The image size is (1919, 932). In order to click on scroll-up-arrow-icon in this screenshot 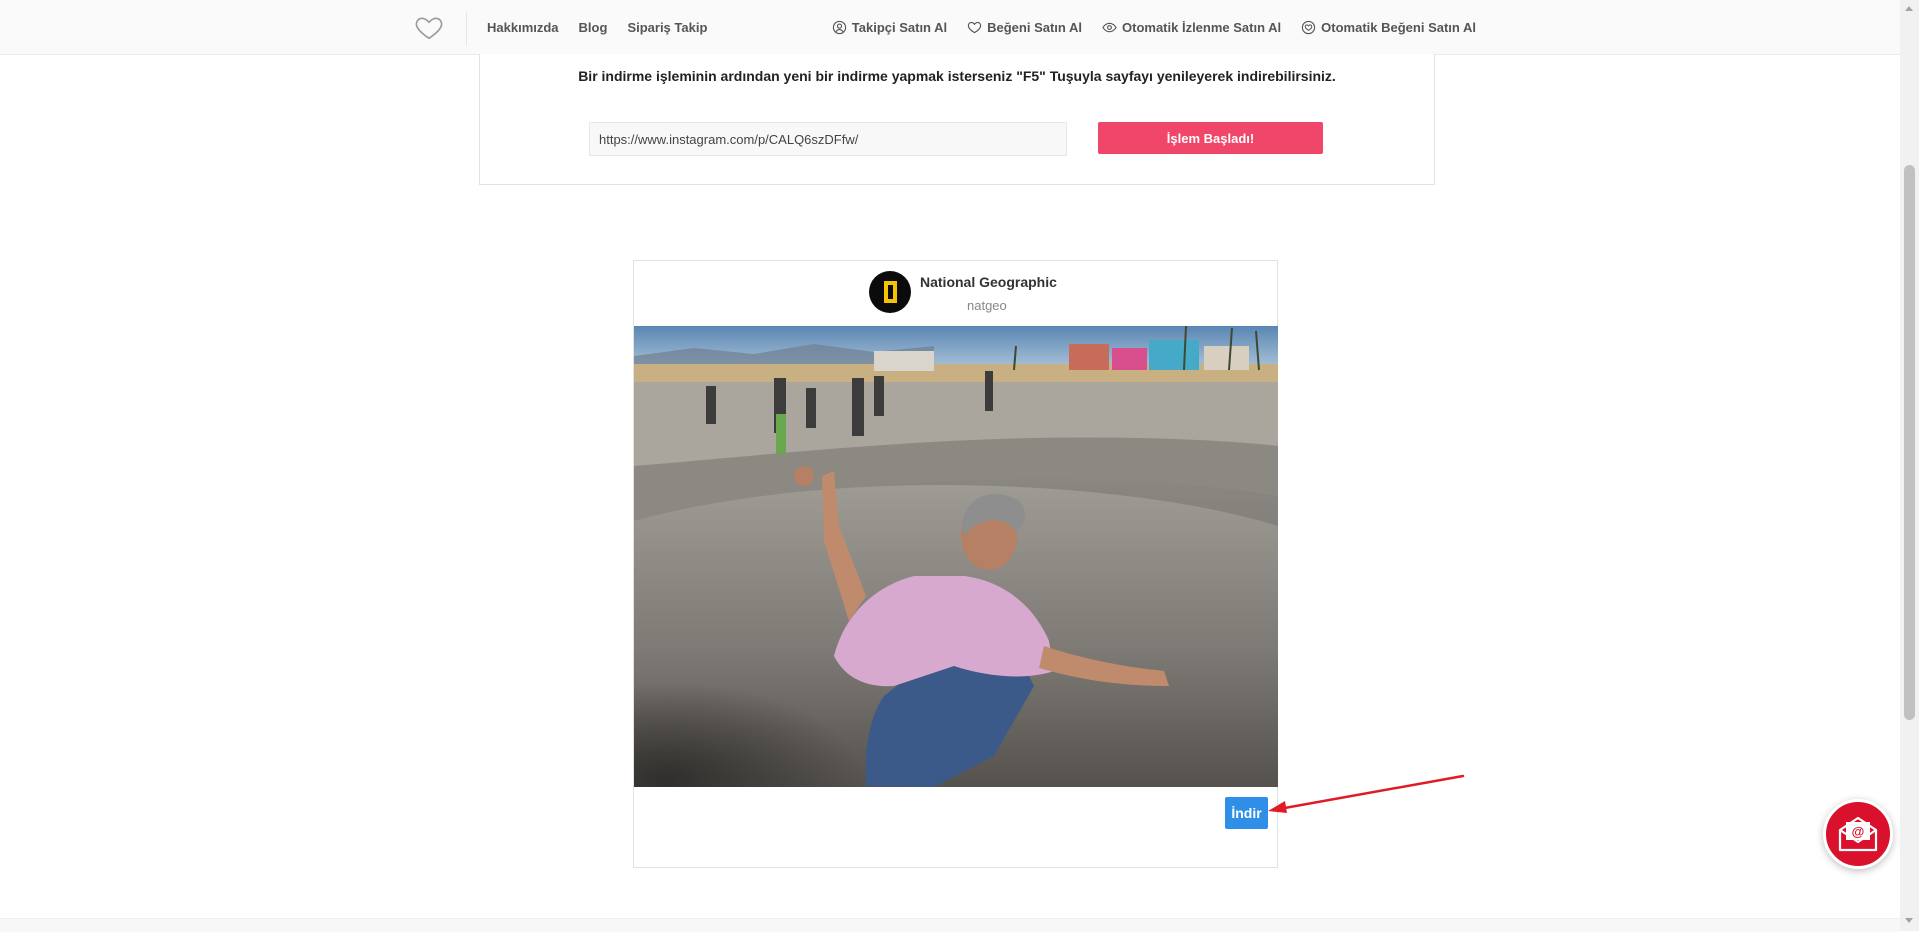, I will do `click(1909, 8)`.